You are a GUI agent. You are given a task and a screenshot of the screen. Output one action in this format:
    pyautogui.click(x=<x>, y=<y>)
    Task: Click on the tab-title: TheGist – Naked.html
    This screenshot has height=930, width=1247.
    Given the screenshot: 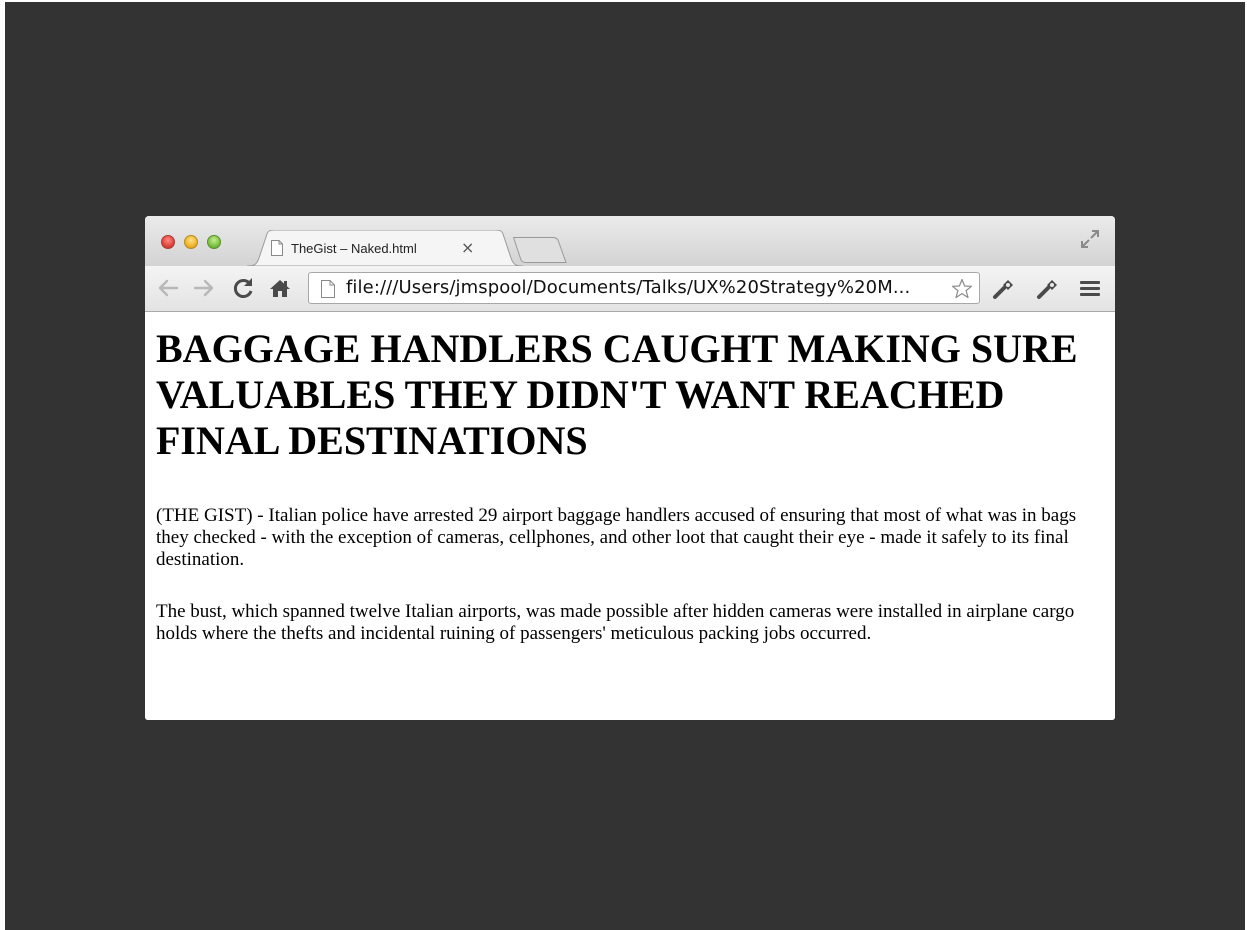 What is the action you would take?
    pyautogui.click(x=354, y=248)
    